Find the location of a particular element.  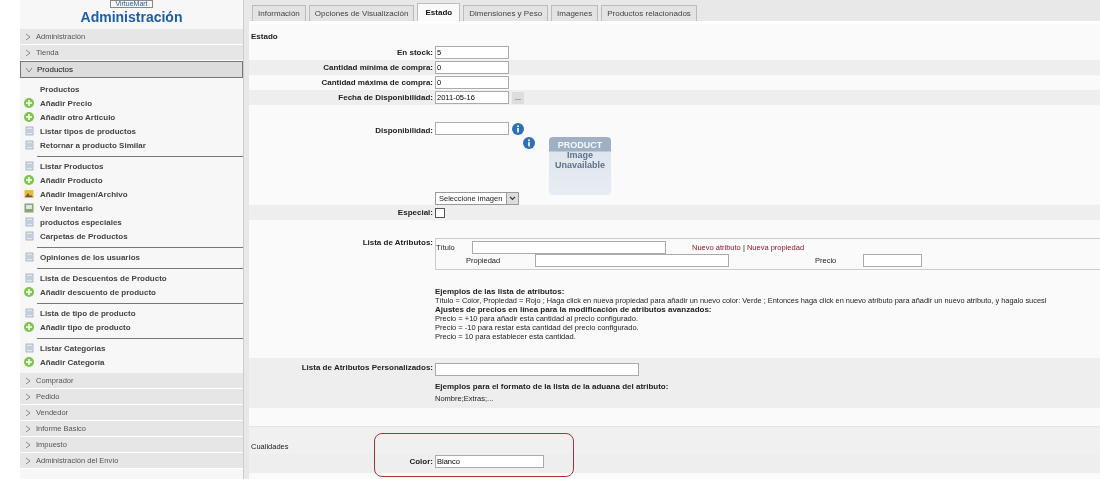

tab: Estado is located at coordinates (439, 12).